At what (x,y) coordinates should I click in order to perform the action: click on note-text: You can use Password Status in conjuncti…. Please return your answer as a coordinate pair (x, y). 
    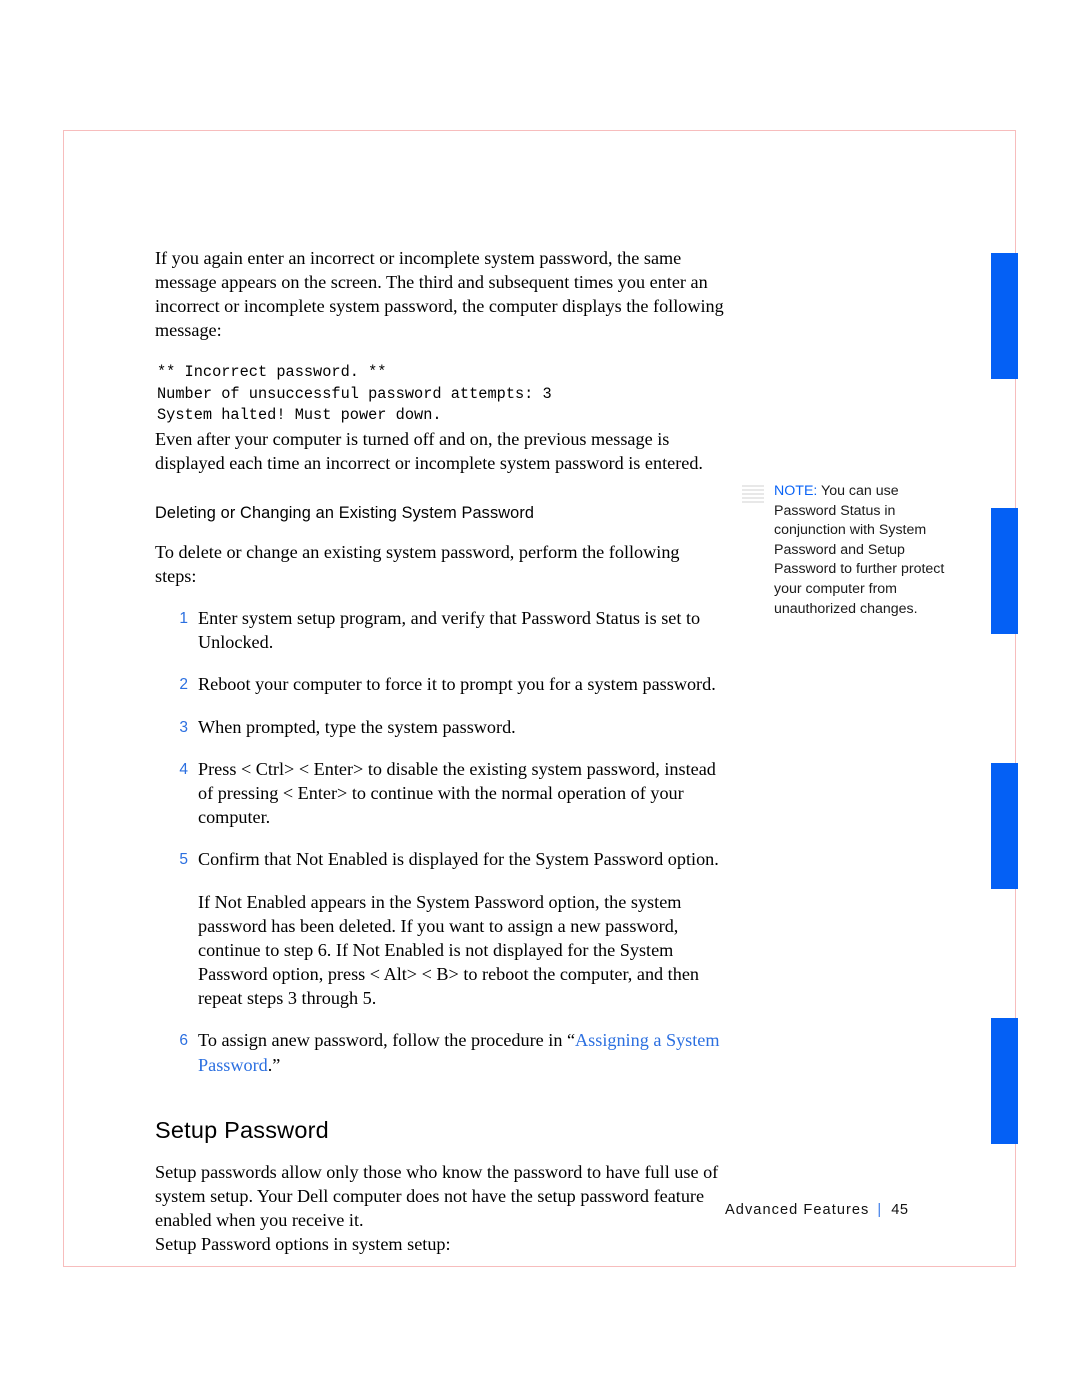
    Looking at the image, I should click on (859, 550).